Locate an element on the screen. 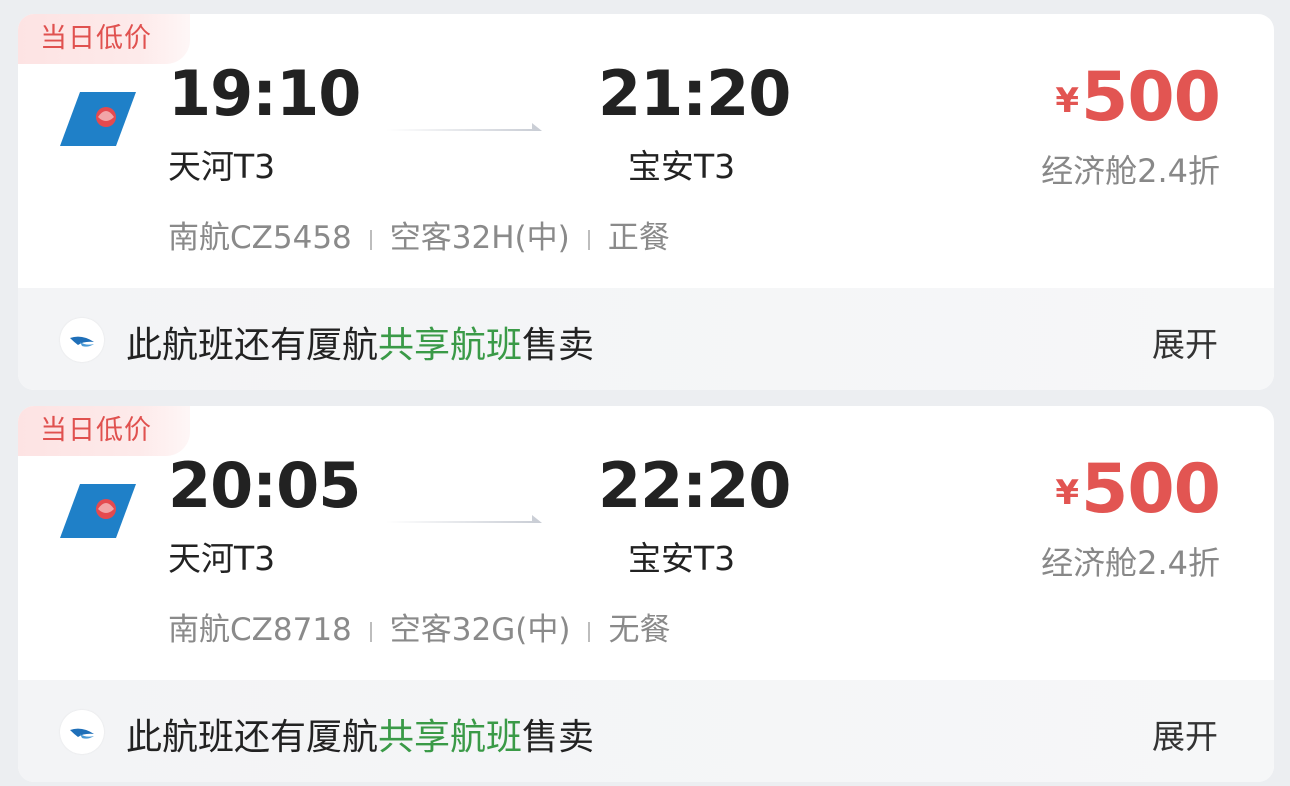 Image resolution: width=1290 pixels, height=786 pixels. airline-flight-number: 南航CZ8718 is located at coordinates (260, 630).